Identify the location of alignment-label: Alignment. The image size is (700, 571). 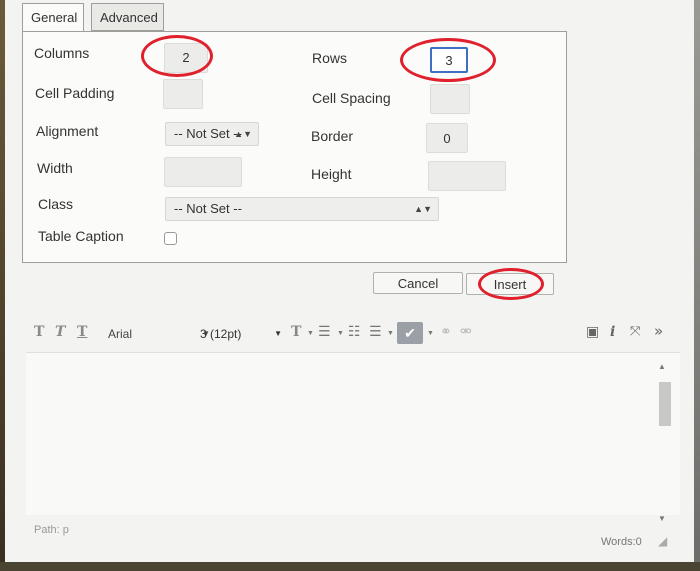
(67, 131).